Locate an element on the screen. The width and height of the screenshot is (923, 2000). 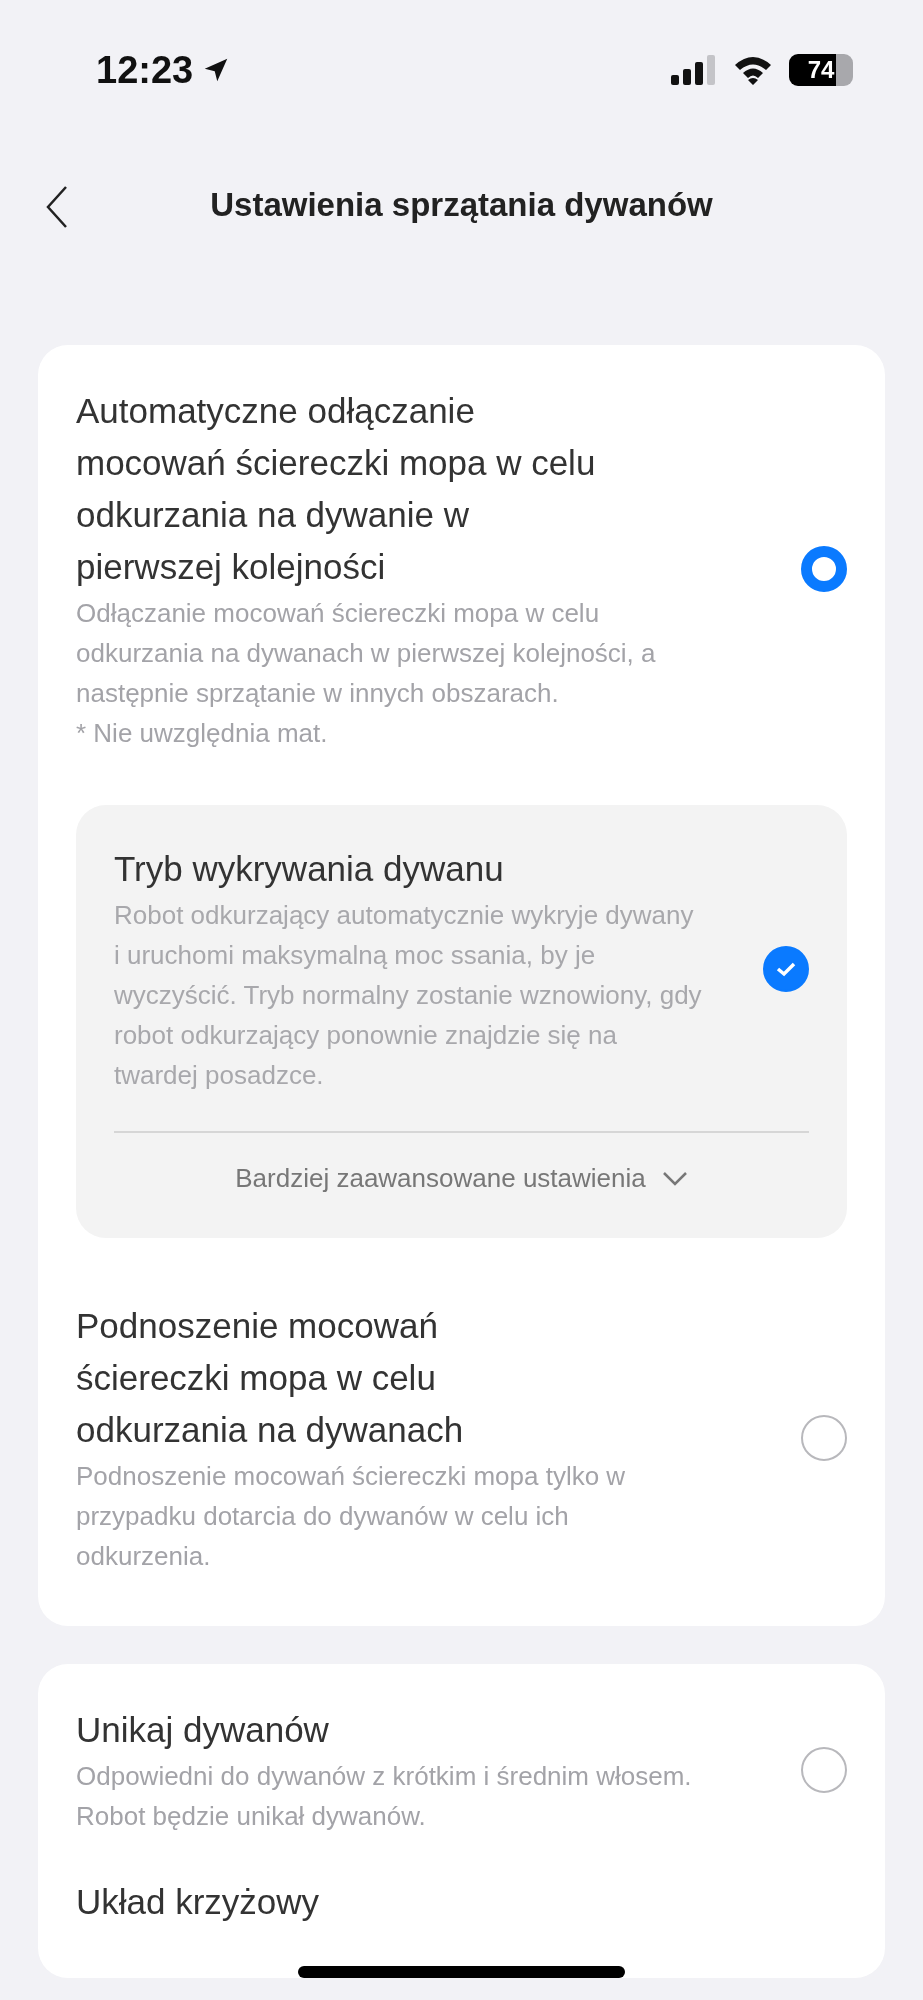
page-title: Ustawienia sprzątania dywanów is located at coordinates (461, 205).